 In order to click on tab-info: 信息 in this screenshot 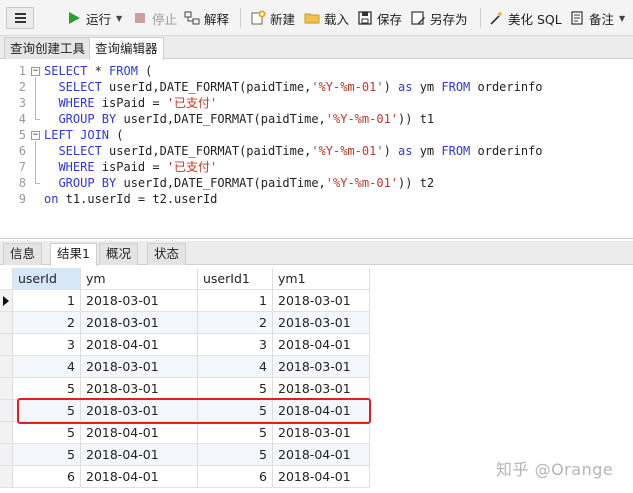, I will do `click(23, 254)`.